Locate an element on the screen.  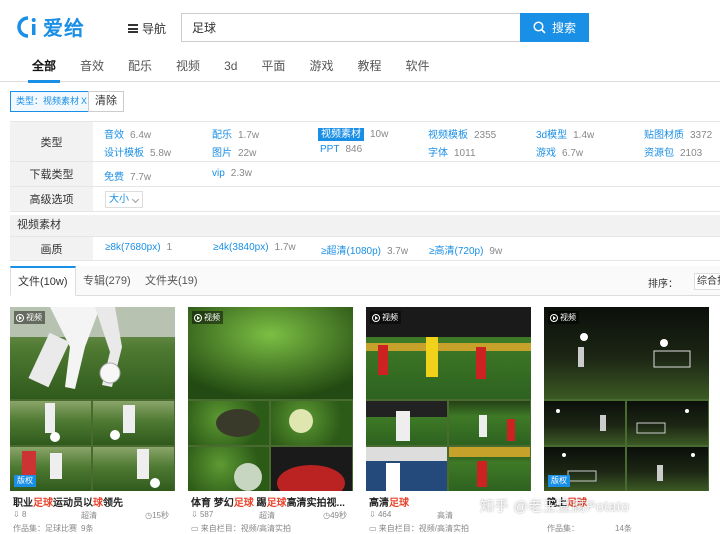
result-card: 视频 版权 职业足球运动员以球领先 ⇩ 8 超清 ◷15秒 作品集：足球比赛 9条 is located at coordinates (92, 420).